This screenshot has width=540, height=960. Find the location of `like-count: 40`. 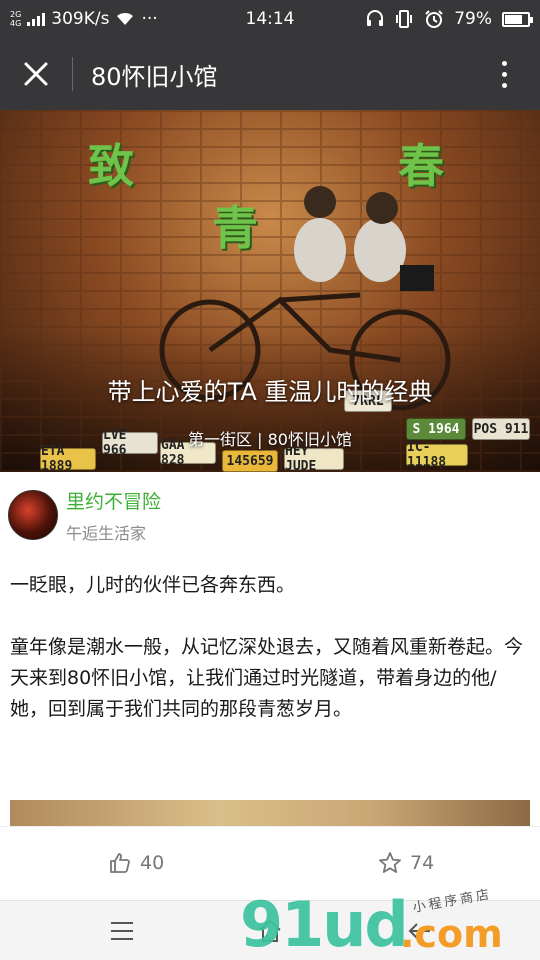

like-count: 40 is located at coordinates (152, 863).